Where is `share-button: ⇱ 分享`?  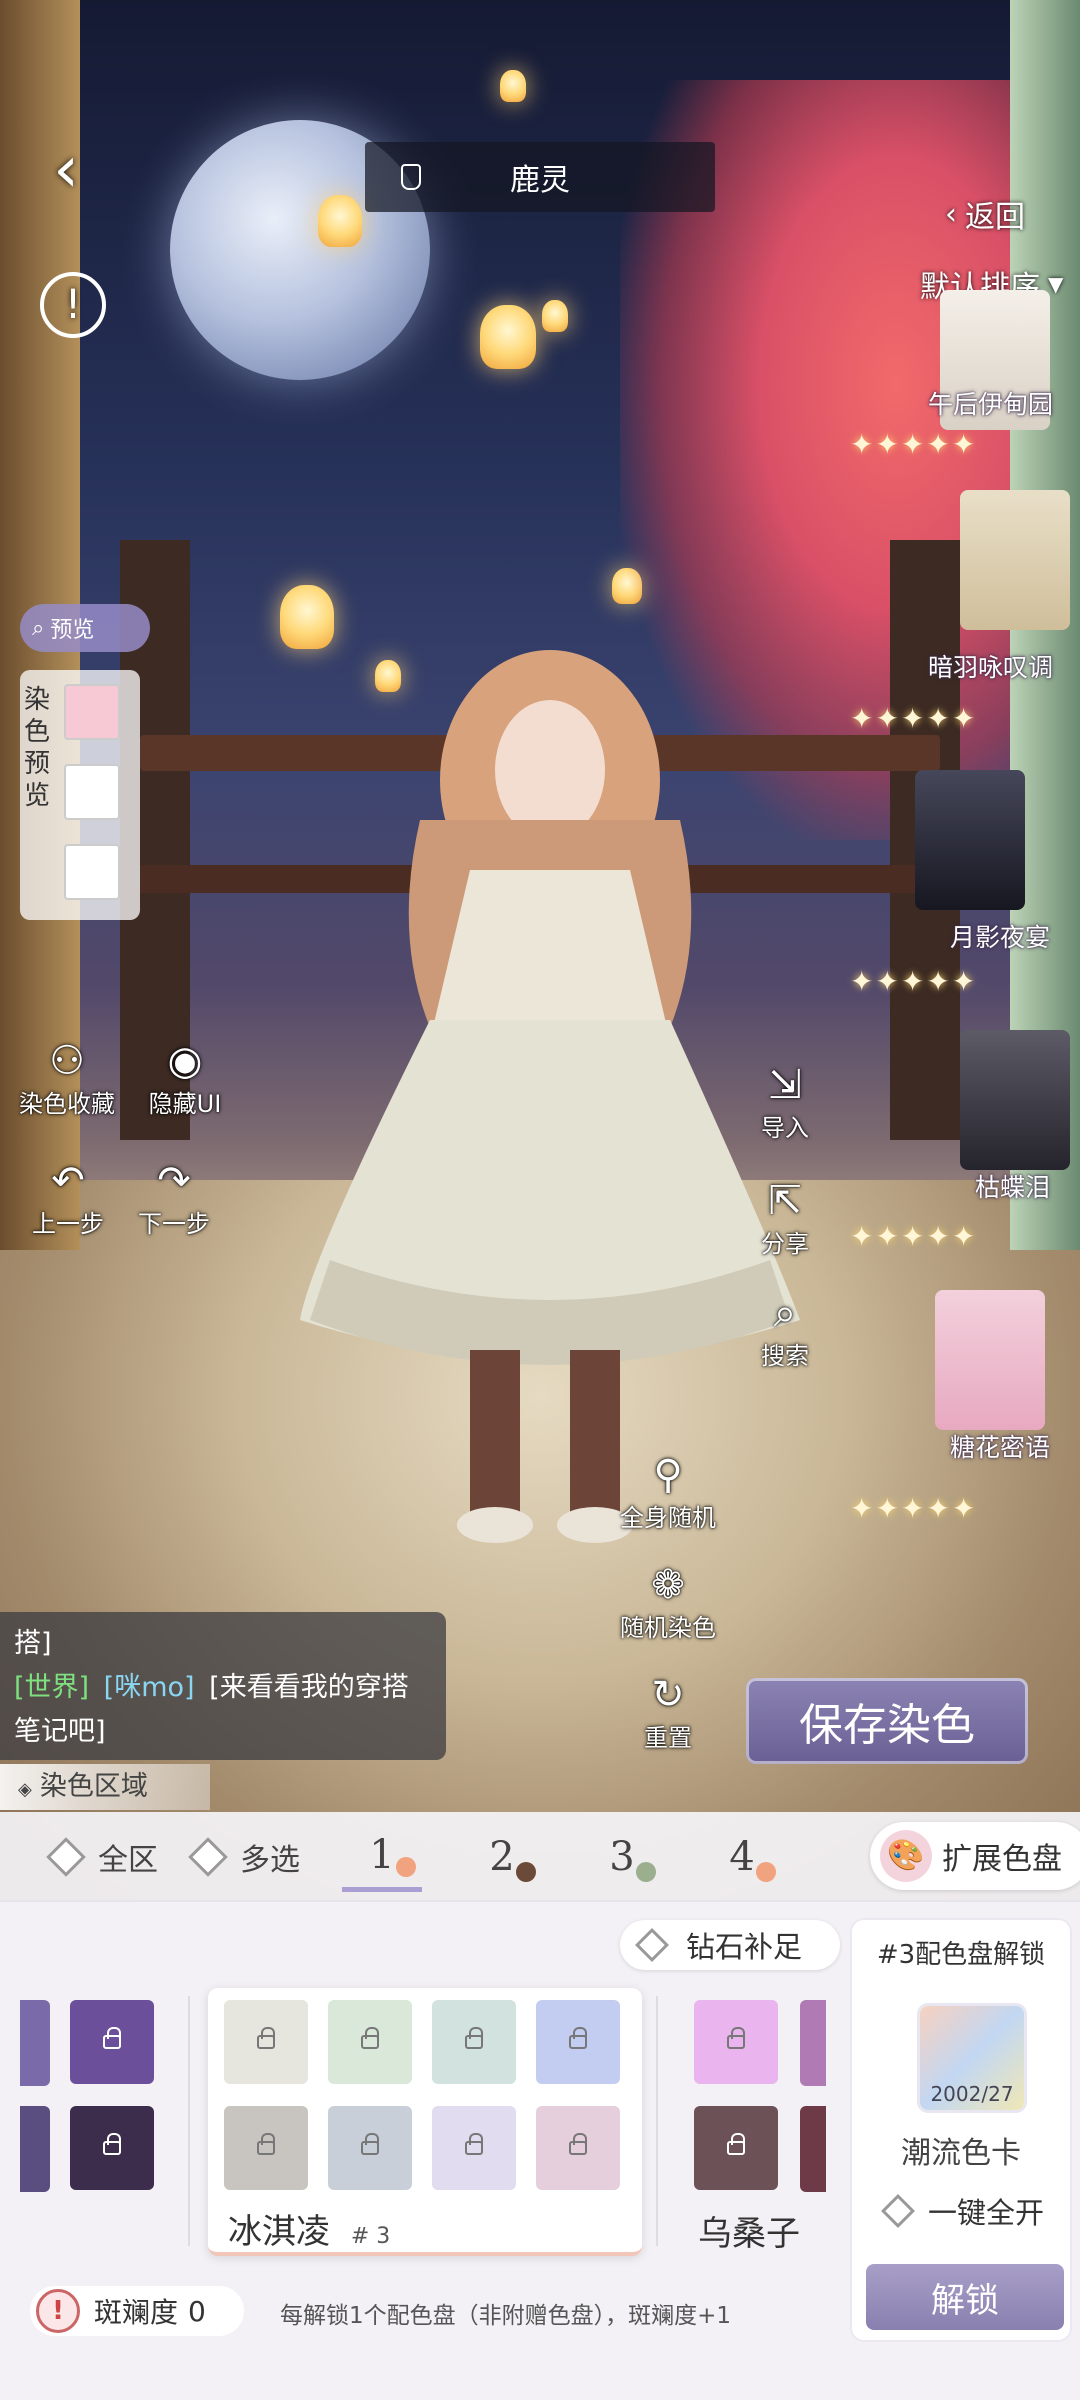
share-button: ⇱ 分享 is located at coordinates (785, 1218).